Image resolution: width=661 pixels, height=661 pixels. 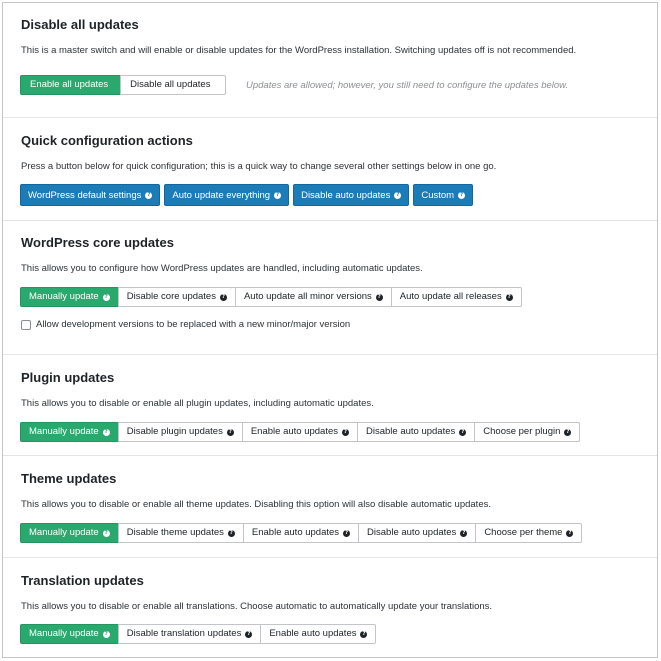 I want to click on custom-button: Custom?, so click(x=443, y=195).